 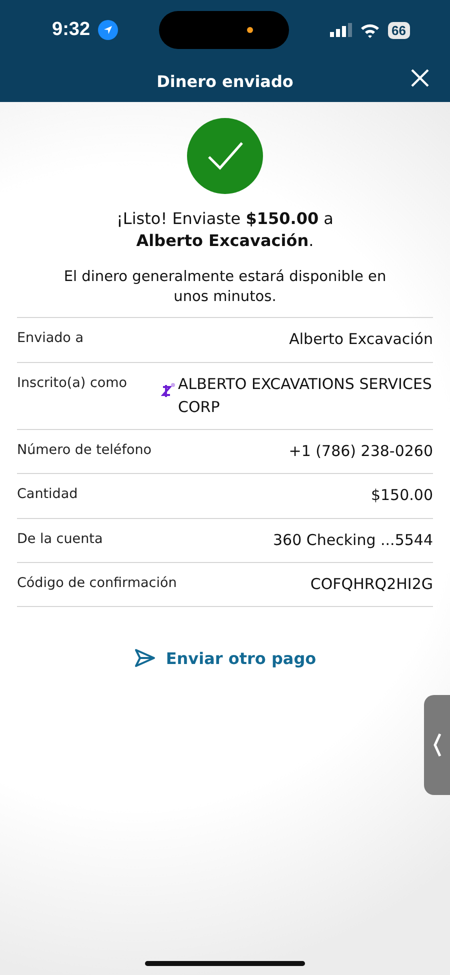 What do you see at coordinates (50, 337) in the screenshot?
I see `detail-label: Enviado a` at bounding box center [50, 337].